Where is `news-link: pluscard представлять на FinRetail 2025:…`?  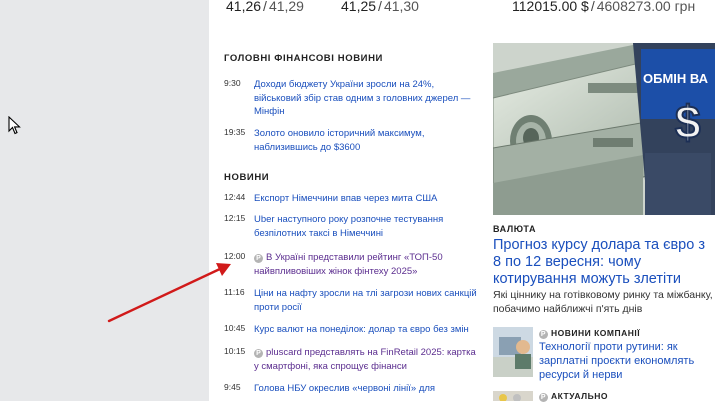 news-link: pluscard представлять на FinRetail 2025:… is located at coordinates (365, 359).